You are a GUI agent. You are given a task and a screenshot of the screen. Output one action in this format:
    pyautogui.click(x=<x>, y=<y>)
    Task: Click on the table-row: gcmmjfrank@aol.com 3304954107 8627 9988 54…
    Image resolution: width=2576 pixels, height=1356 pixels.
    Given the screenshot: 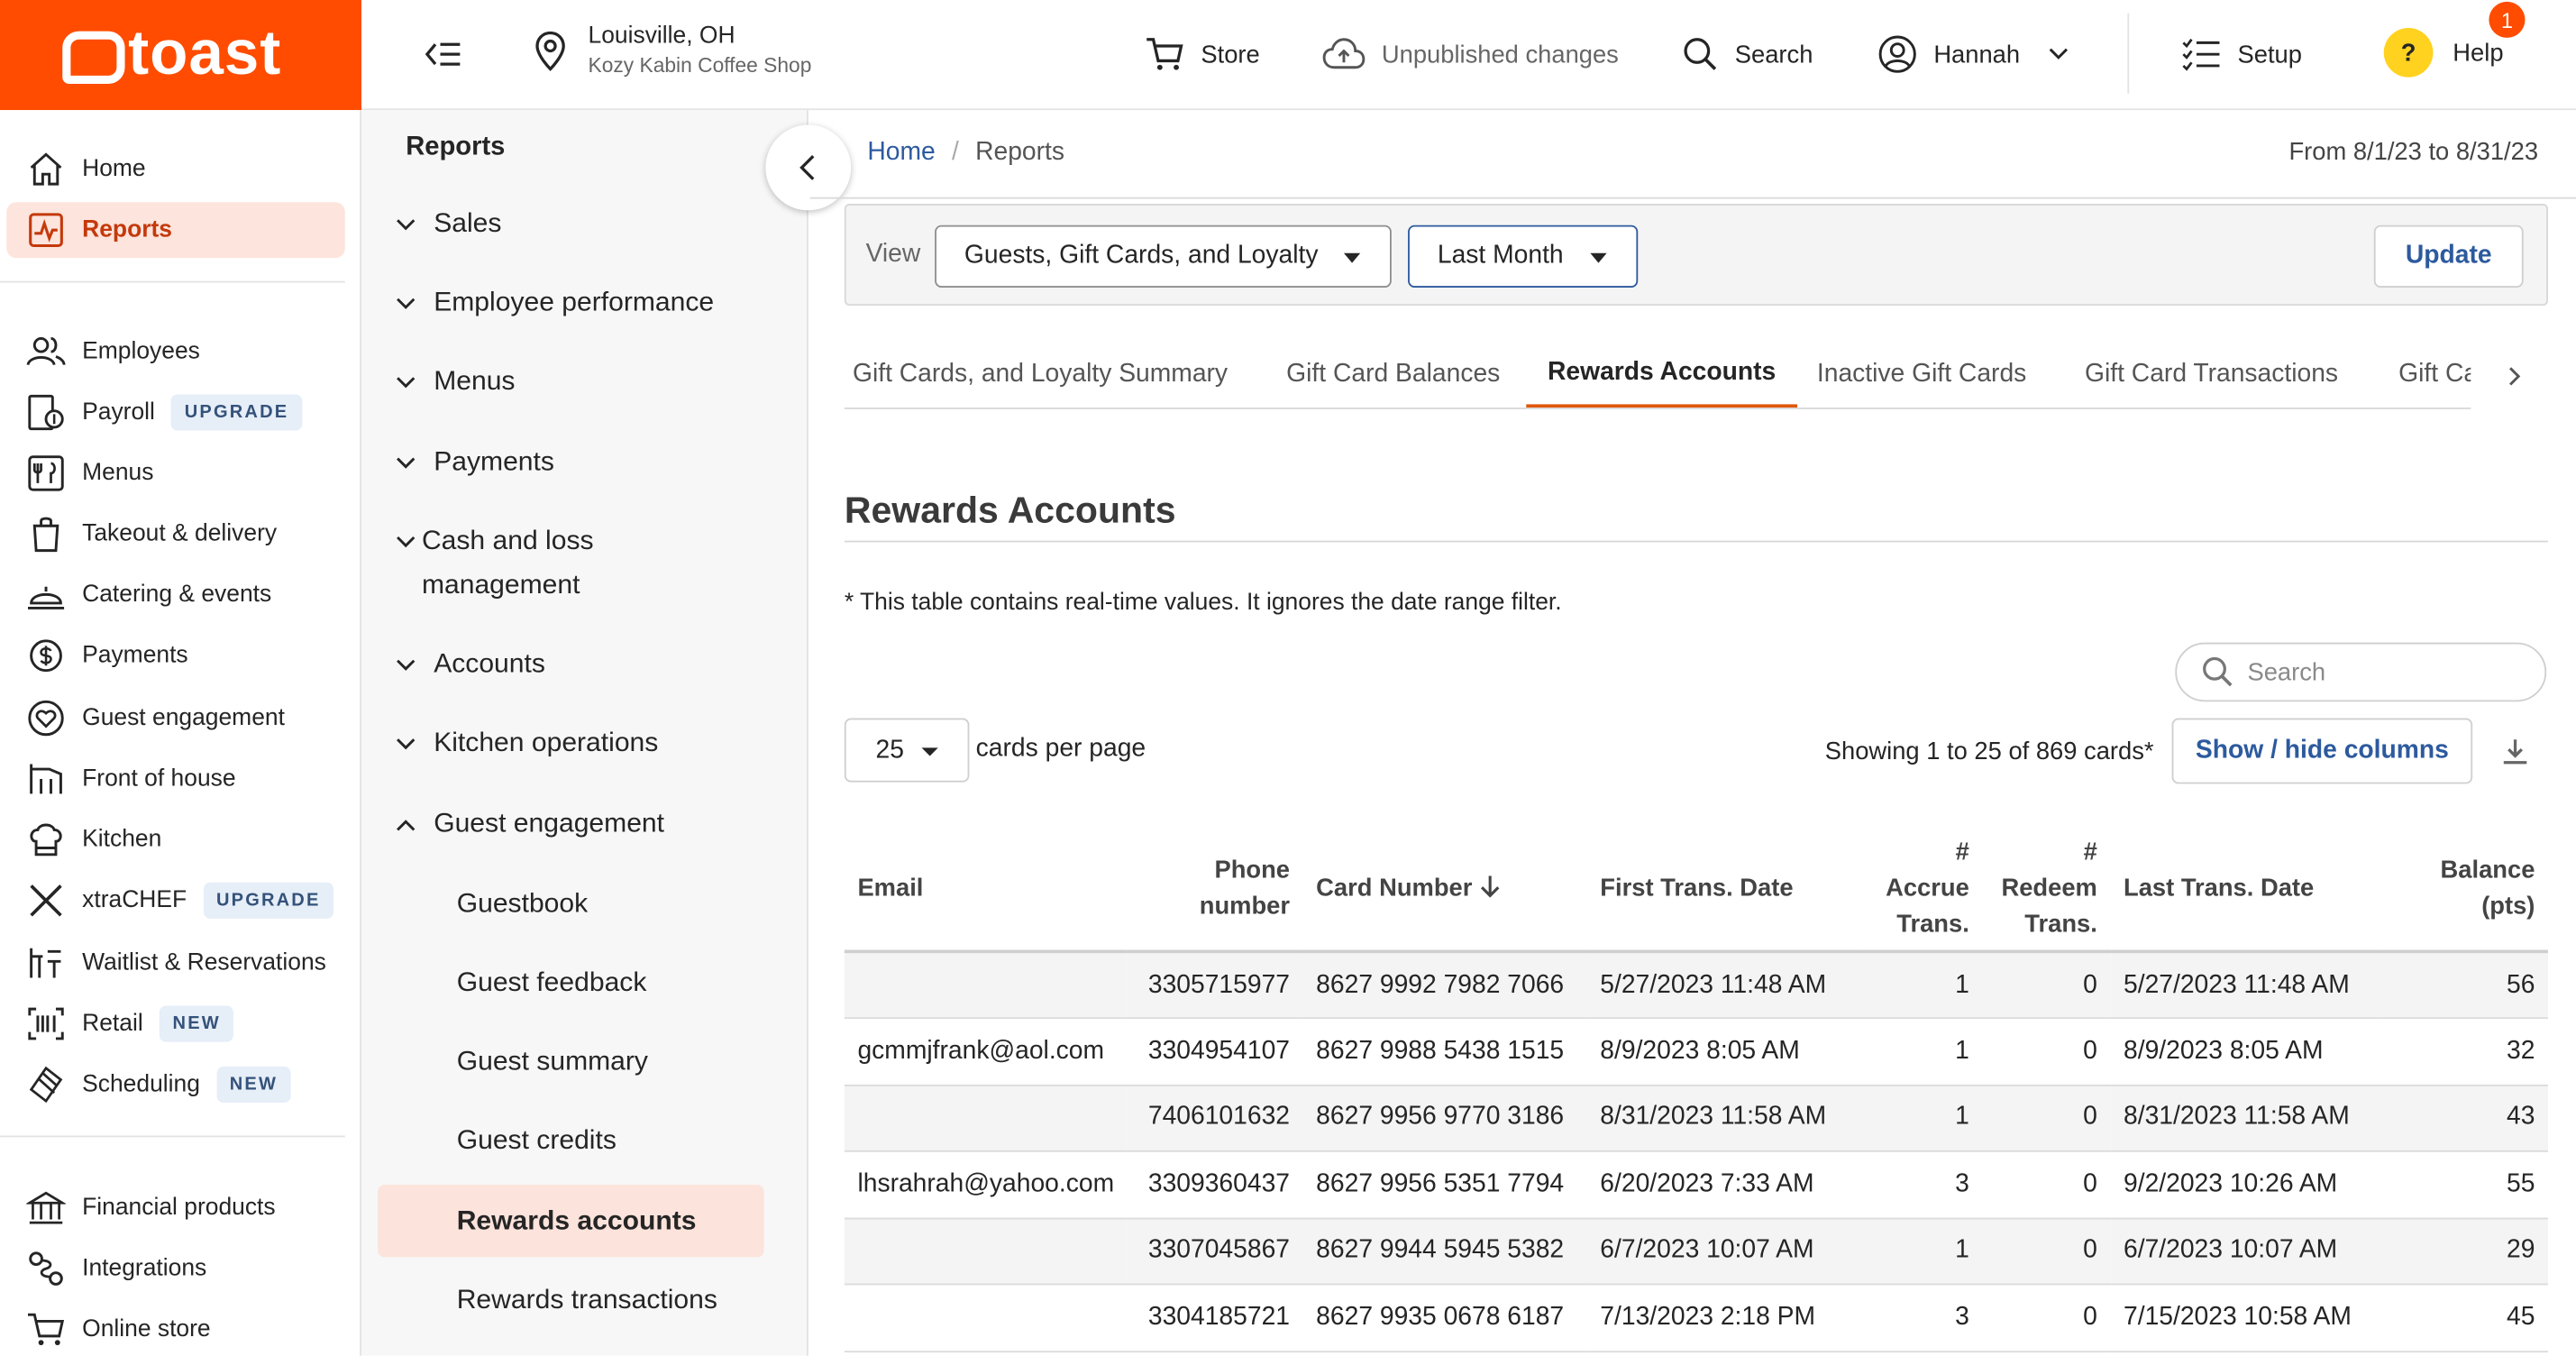 What is the action you would take?
    pyautogui.click(x=1696, y=1052)
    